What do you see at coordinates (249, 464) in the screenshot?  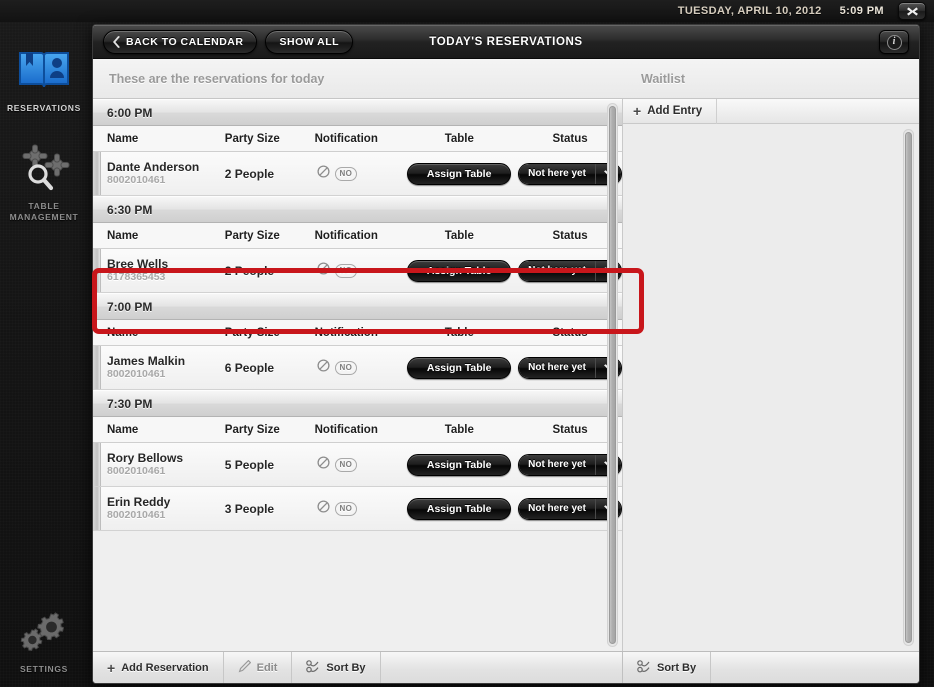 I see `party-size-value: 5 People` at bounding box center [249, 464].